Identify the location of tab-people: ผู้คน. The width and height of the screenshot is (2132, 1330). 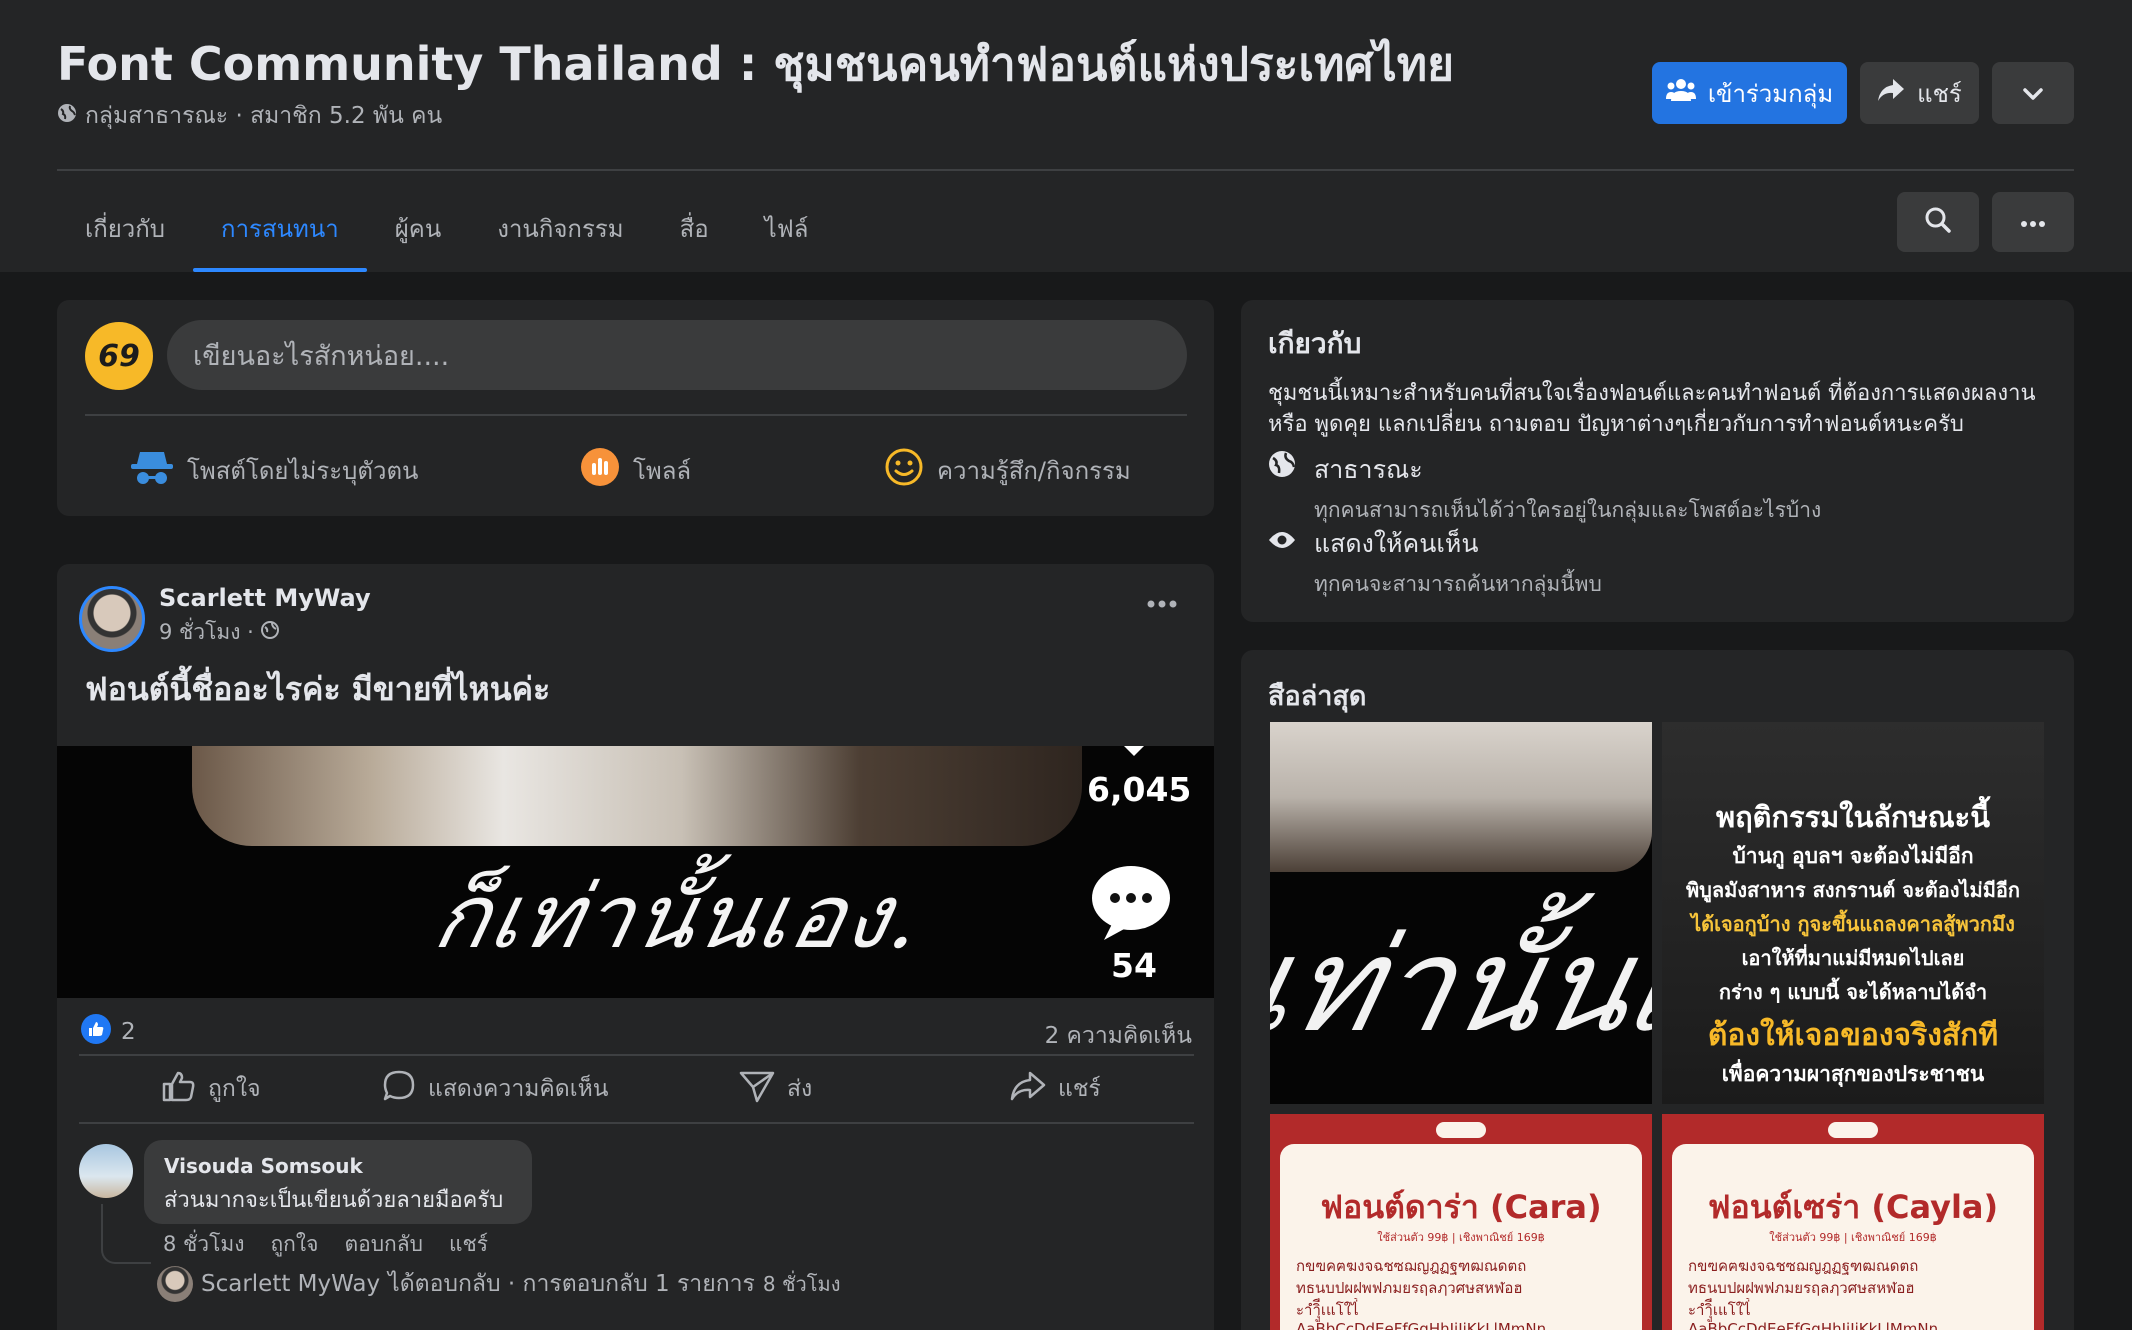
(418, 228).